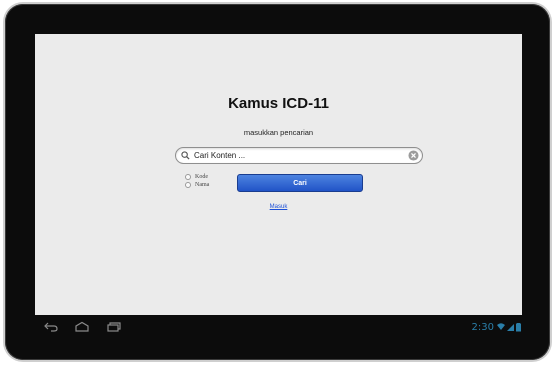 This screenshot has height=365, width=556. Describe the element at coordinates (82, 327) in the screenshot. I see `home-icon` at that location.